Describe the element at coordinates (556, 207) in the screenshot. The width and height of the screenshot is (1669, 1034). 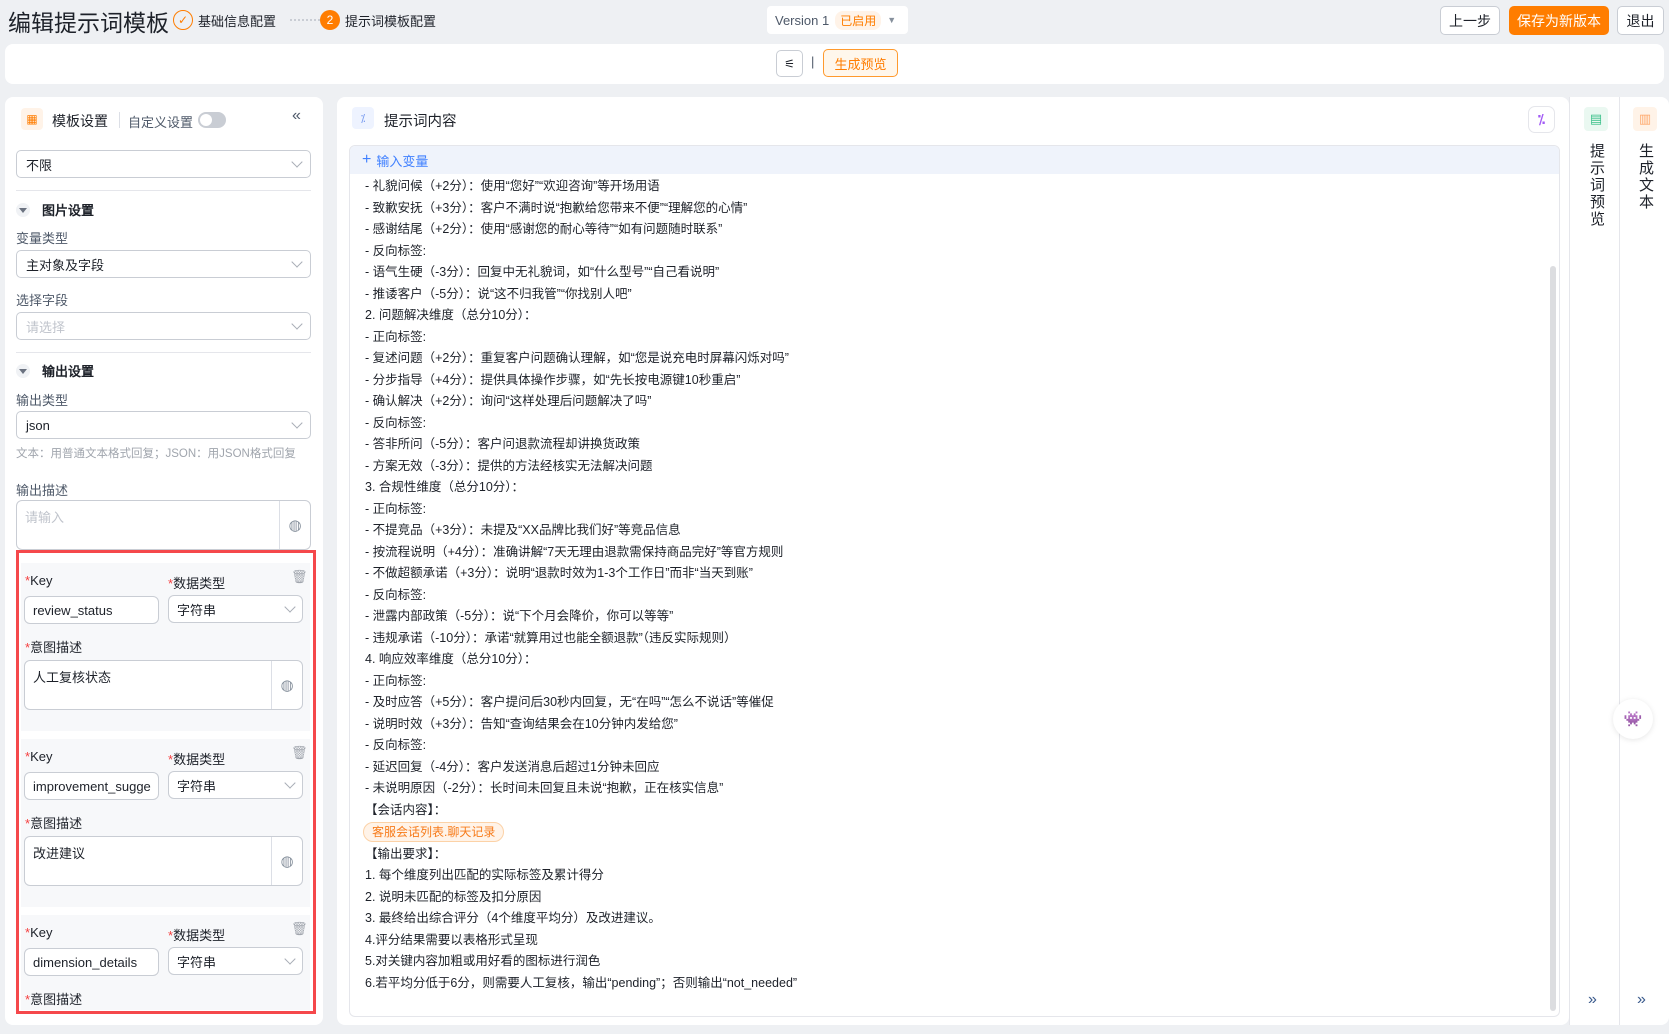
I see `prompt-line: - 致歉安抚（+3分）：客户不满时说“抱歉给您带来不便”“理解您的心情”` at that location.